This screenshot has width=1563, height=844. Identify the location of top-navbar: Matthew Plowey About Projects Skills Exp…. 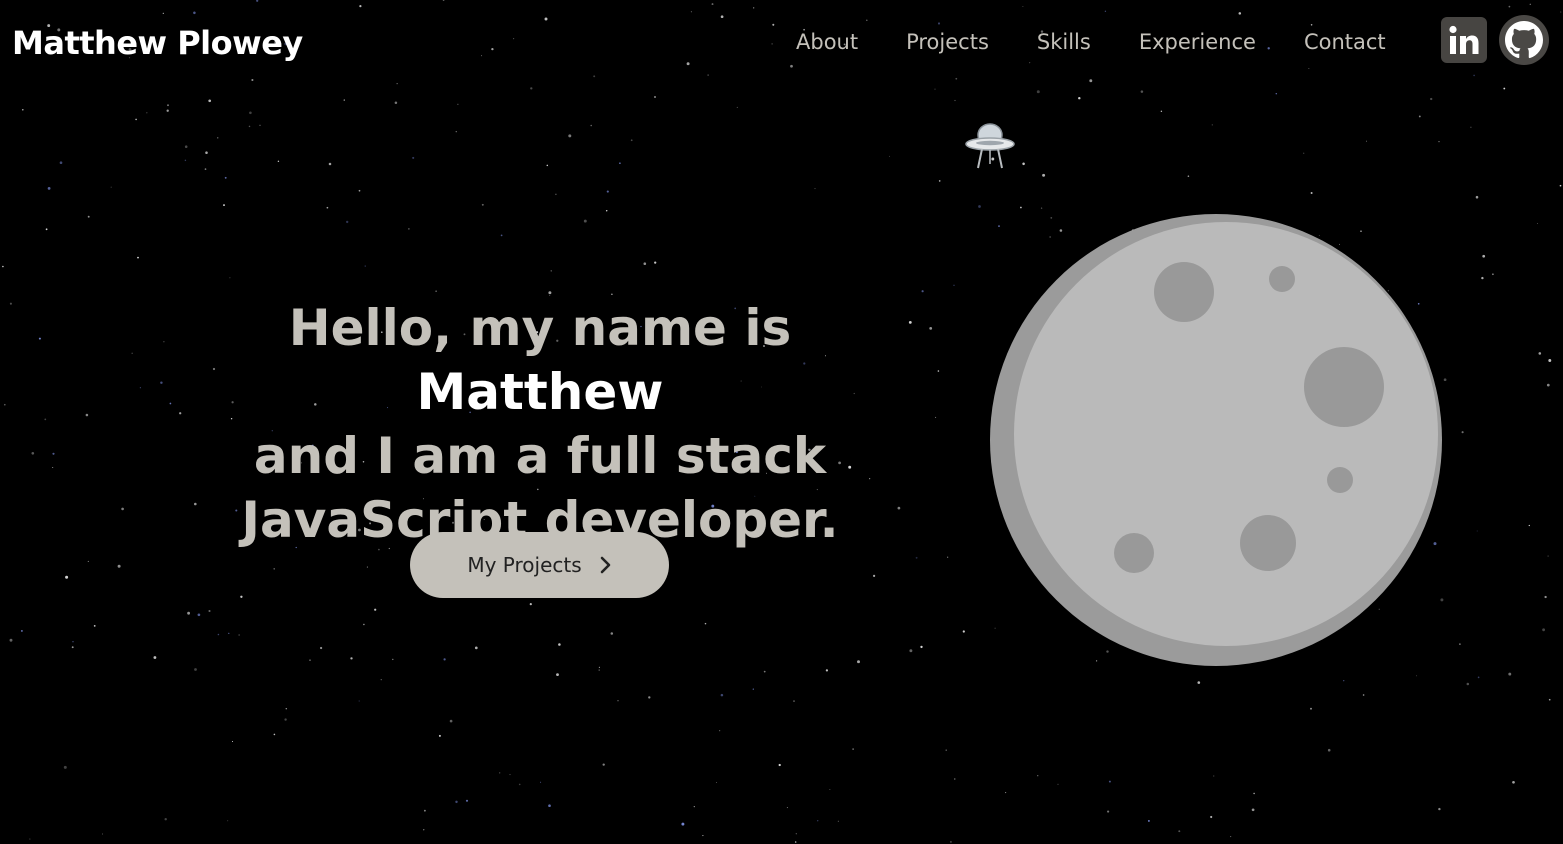
(781, 43).